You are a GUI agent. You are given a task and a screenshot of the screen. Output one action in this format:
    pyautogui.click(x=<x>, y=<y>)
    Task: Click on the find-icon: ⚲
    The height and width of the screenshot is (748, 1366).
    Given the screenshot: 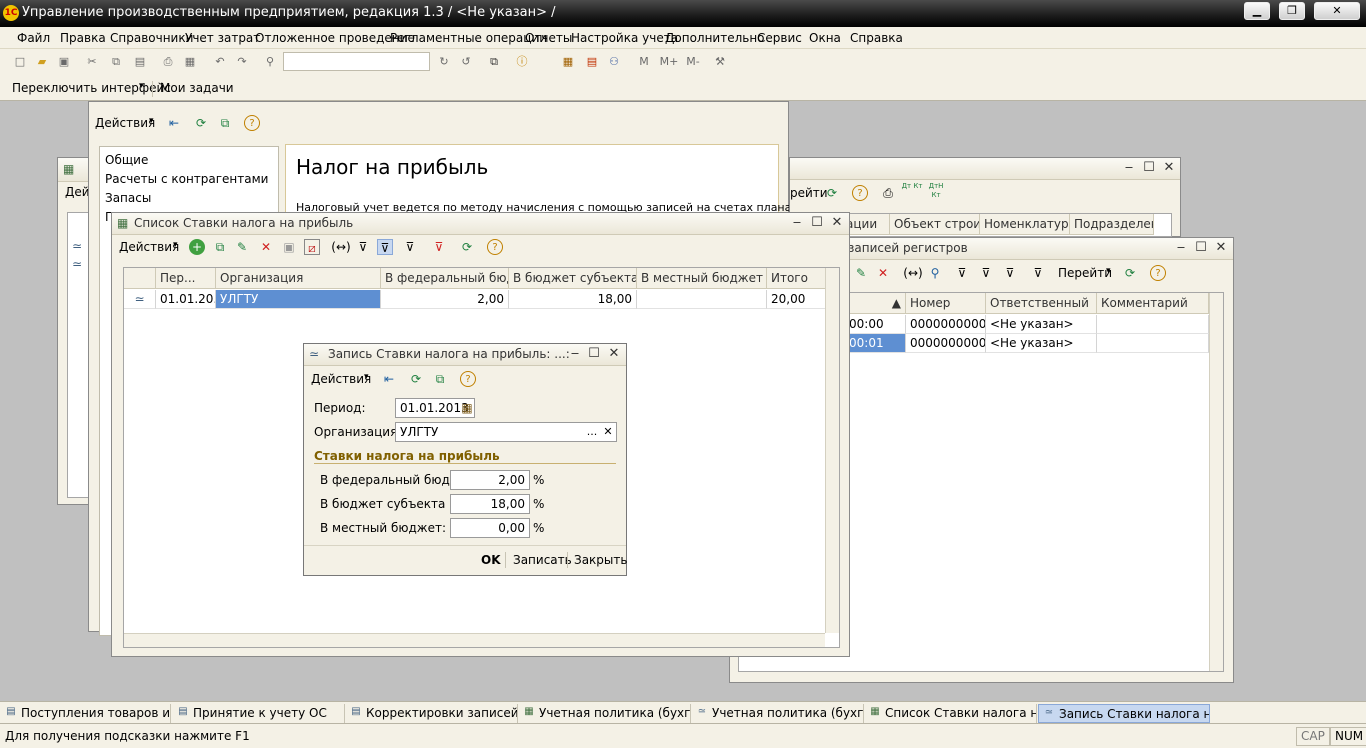 What is the action you would take?
    pyautogui.click(x=935, y=273)
    